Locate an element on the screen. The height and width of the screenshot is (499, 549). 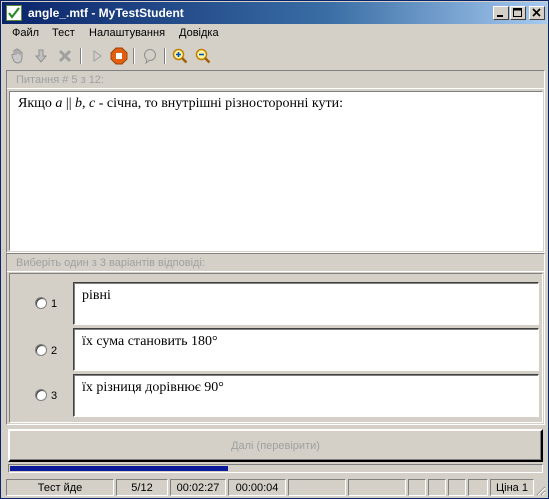
window-title: angle_.mtf - MyTestStudent is located at coordinates (106, 13).